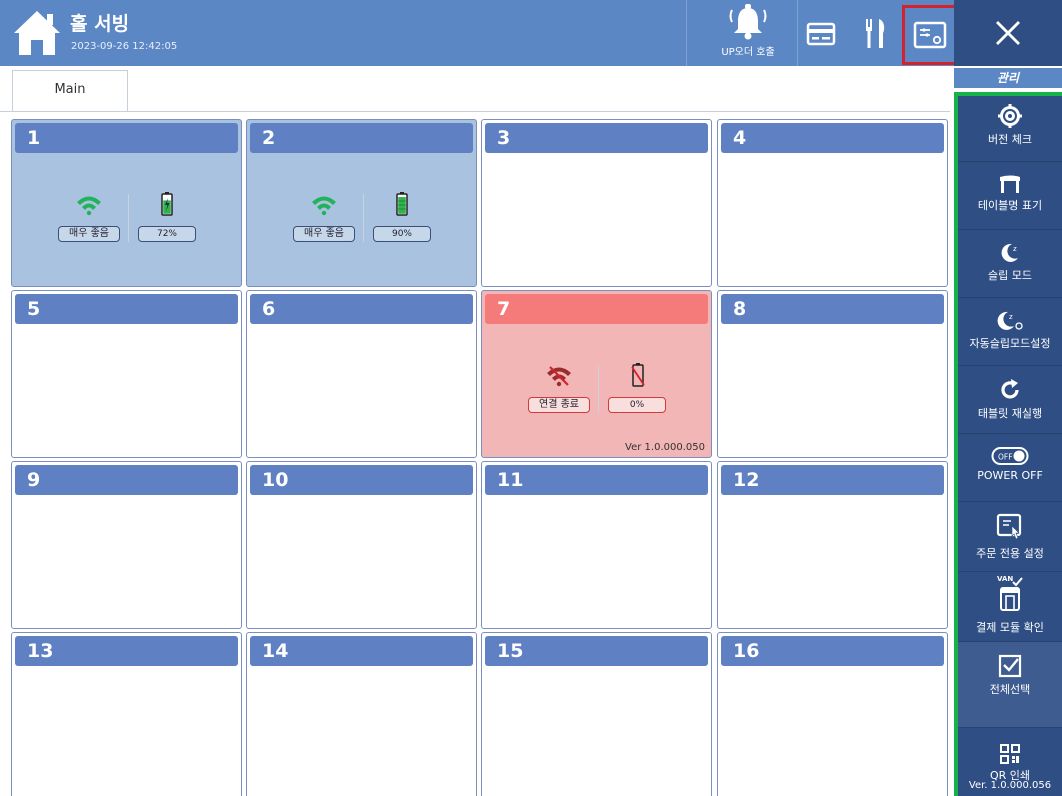 Image resolution: width=1062 pixels, height=796 pixels. Describe the element at coordinates (1010, 332) in the screenshot. I see `auto-sleep-setting-button: z 자동슬립모드설정` at that location.